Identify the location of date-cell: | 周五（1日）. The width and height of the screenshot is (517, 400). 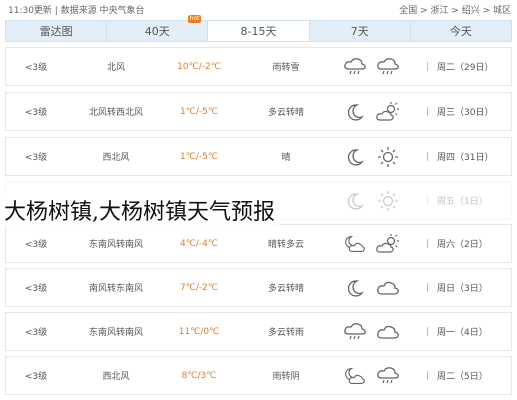
(467, 200).